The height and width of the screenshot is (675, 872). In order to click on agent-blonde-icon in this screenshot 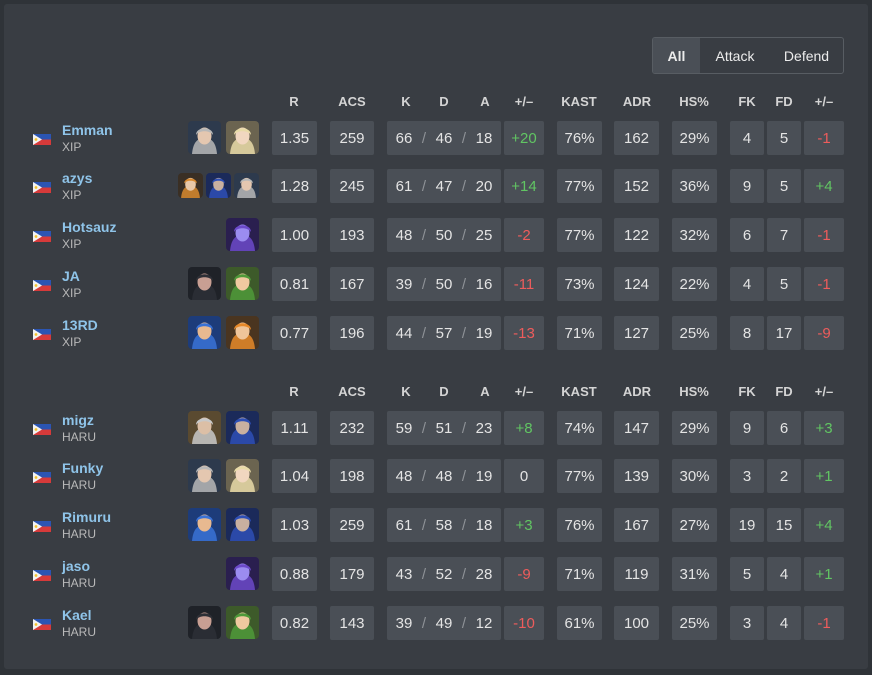, I will do `click(242, 475)`.